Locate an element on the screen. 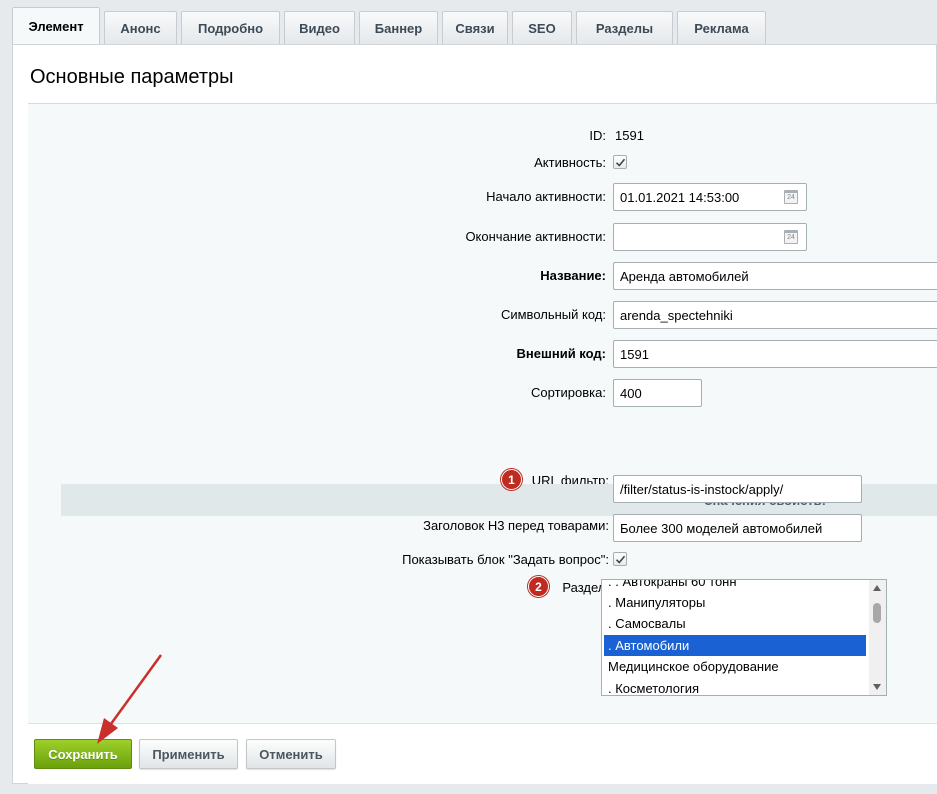  code-input: arenda_spectehniki is located at coordinates (775, 315).